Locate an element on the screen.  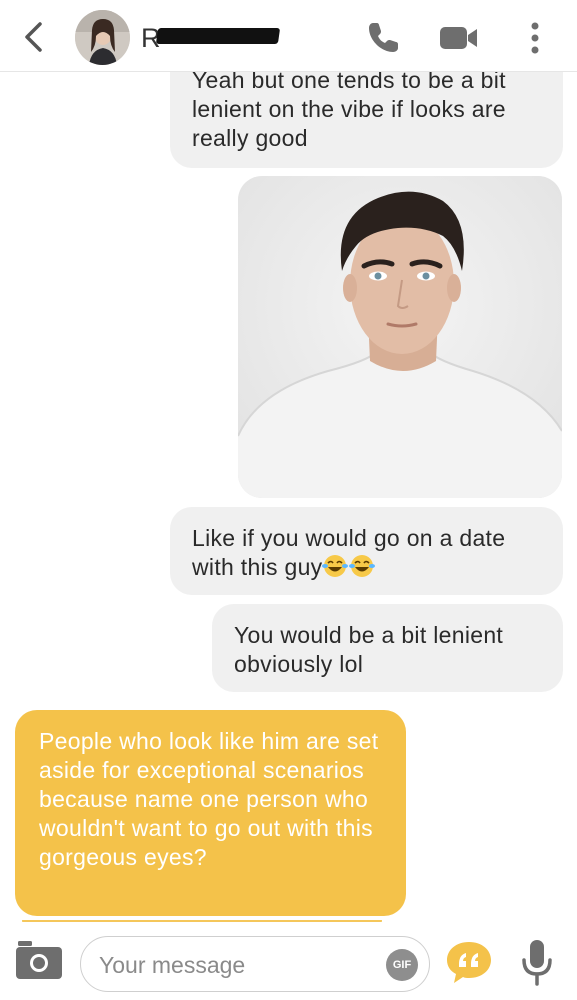
phone-icon is located at coordinates (383, 38).